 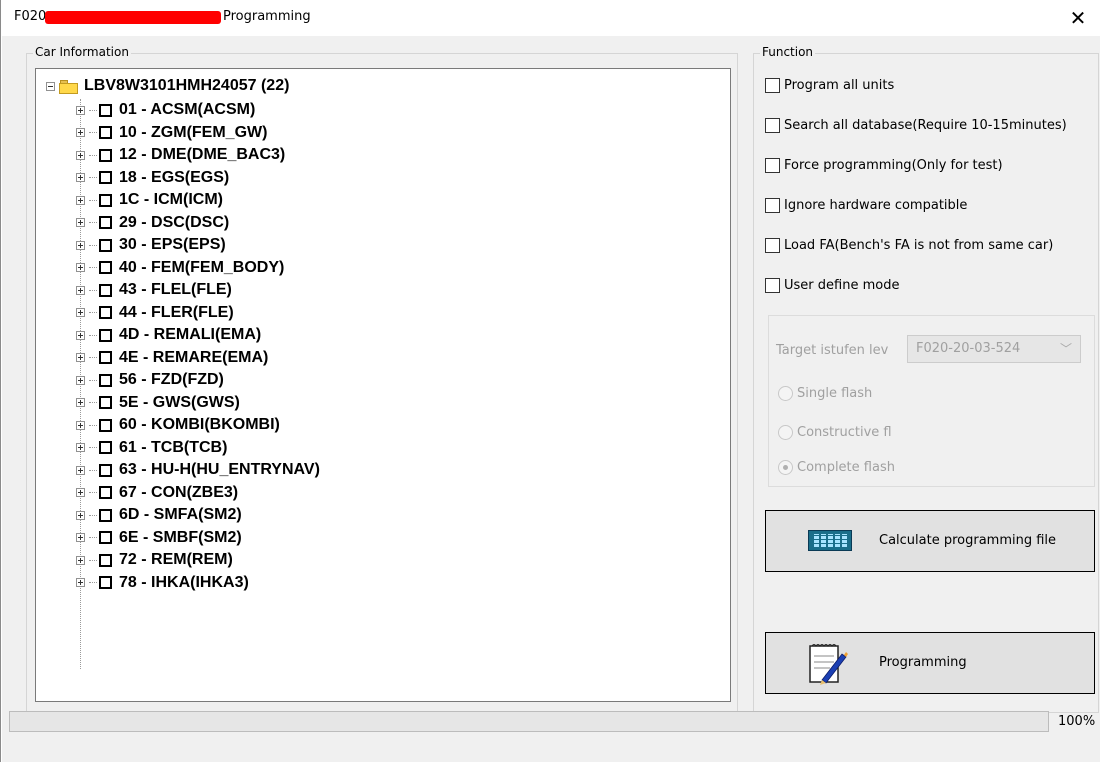 I want to click on flash-mode-radio: Constructive fl, so click(x=835, y=432).